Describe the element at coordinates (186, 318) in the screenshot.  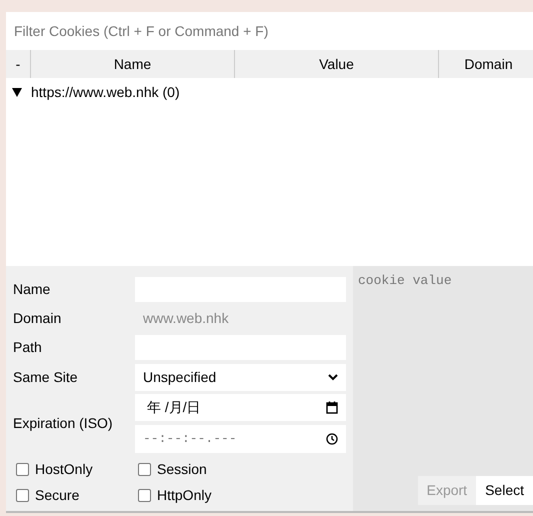
I see `domain-value: www.web.nhk` at that location.